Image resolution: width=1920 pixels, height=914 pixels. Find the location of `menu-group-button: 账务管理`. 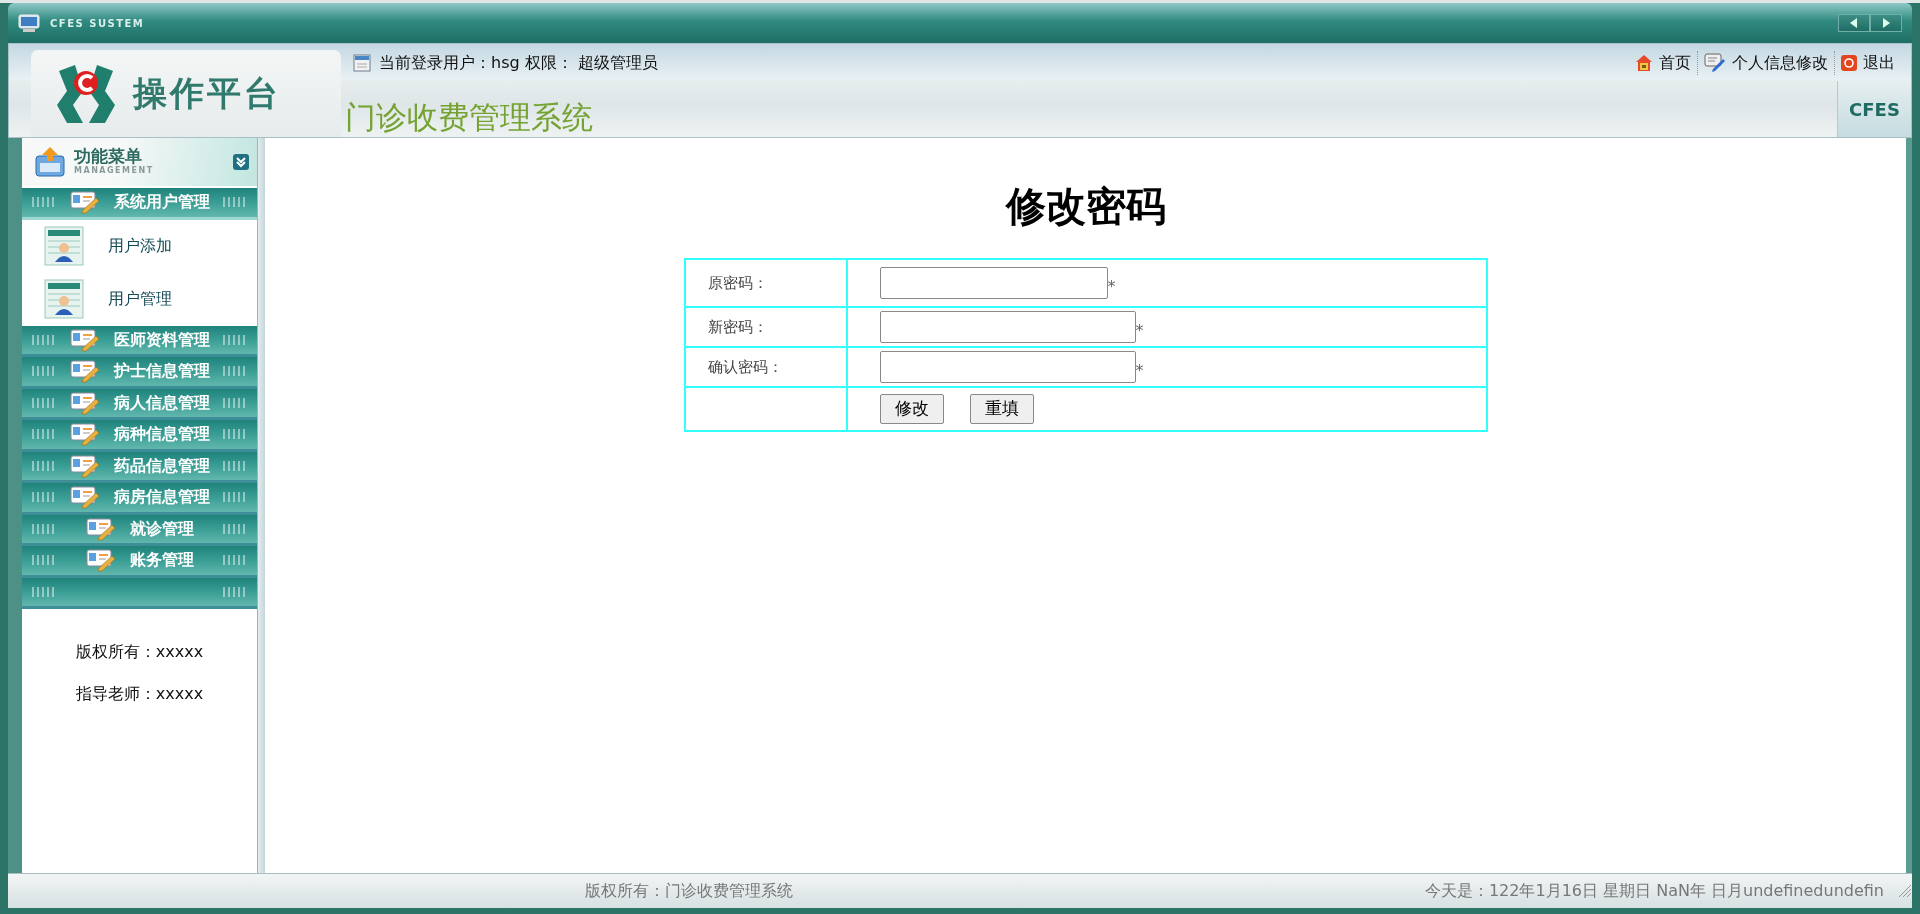

menu-group-button: 账务管理 is located at coordinates (139, 562).